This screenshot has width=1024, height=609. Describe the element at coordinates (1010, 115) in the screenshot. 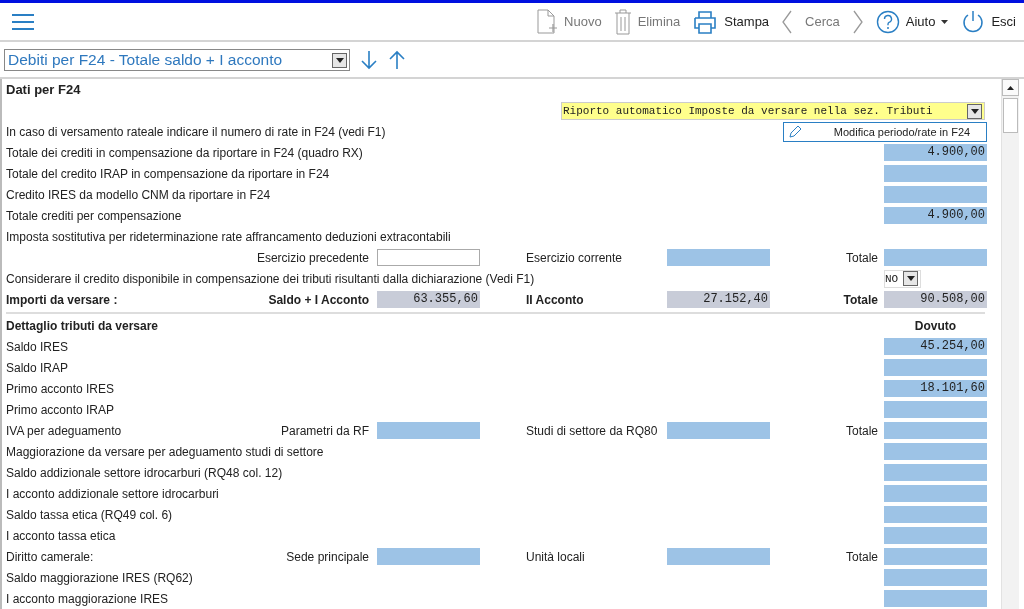

I see `scrollbar-thumb` at that location.